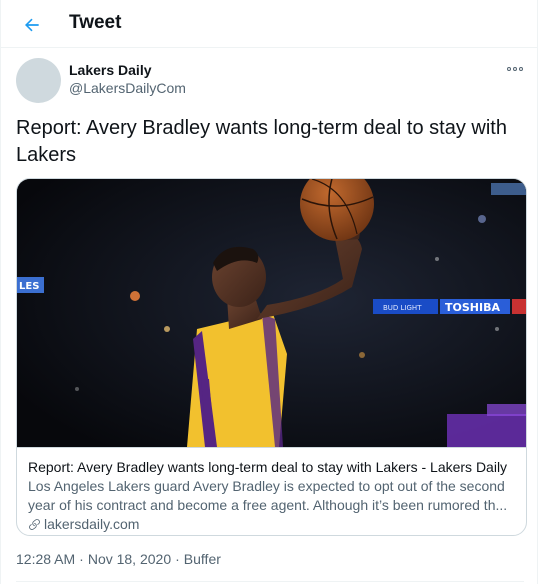  What do you see at coordinates (45, 559) in the screenshot?
I see `tweet-time: 12:28 AM` at bounding box center [45, 559].